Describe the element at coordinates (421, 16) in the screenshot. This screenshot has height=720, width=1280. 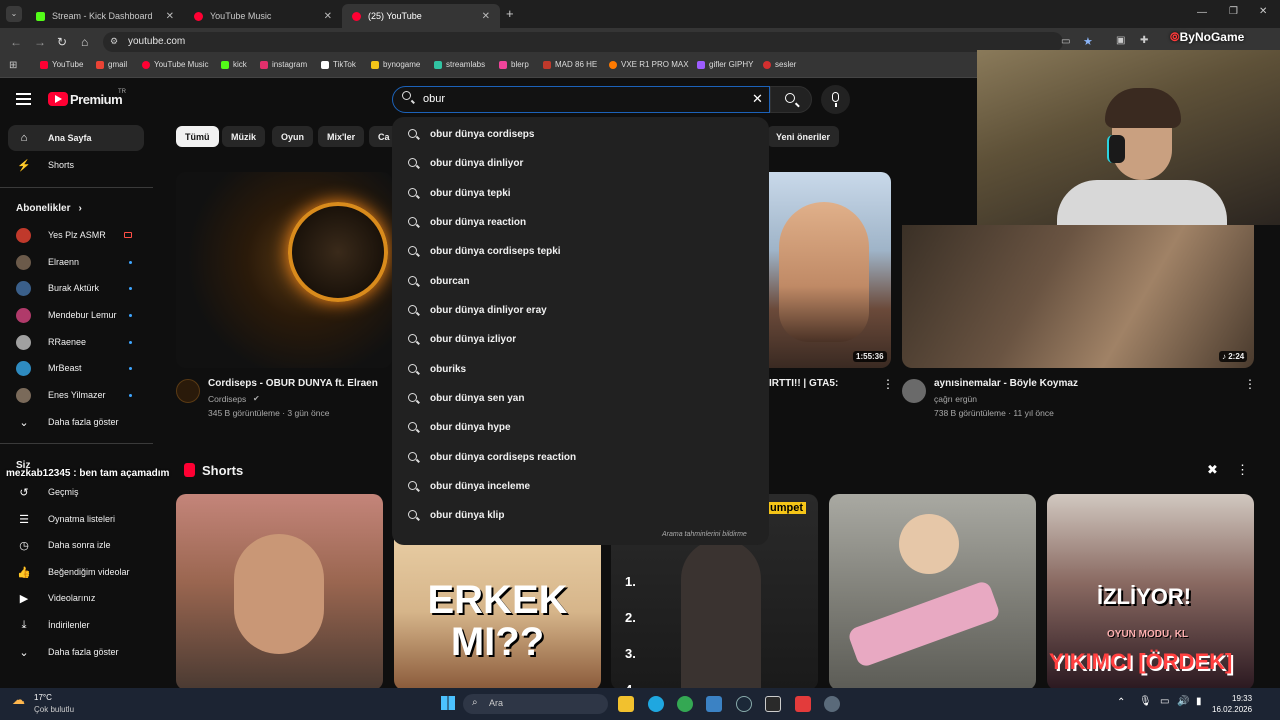
I see `tab-youtube: (25) YouTube ✕` at that location.